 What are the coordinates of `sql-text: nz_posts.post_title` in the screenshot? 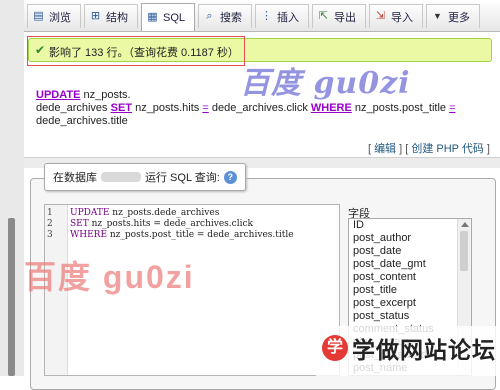 It's located at (400, 108).